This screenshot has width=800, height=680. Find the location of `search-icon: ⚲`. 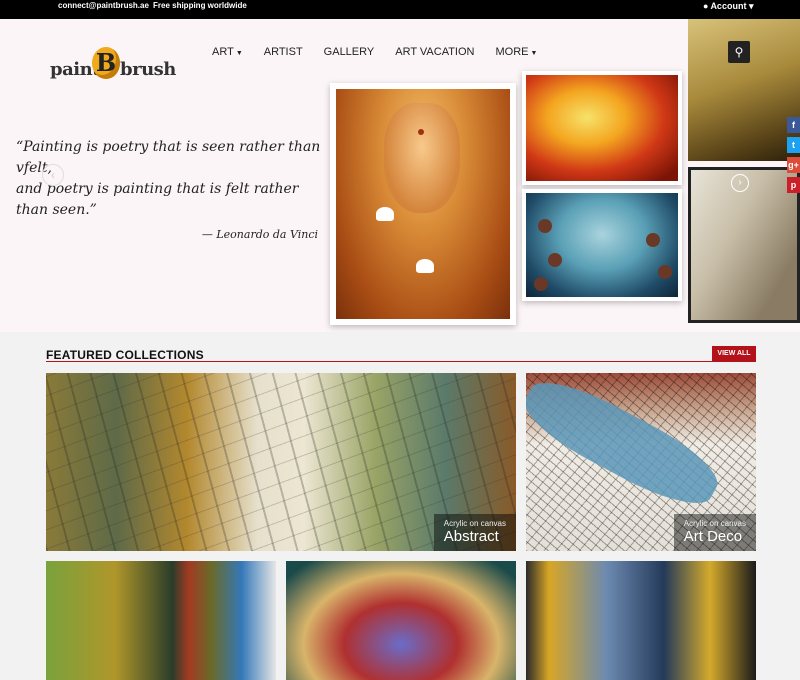

search-icon: ⚲ is located at coordinates (739, 52).